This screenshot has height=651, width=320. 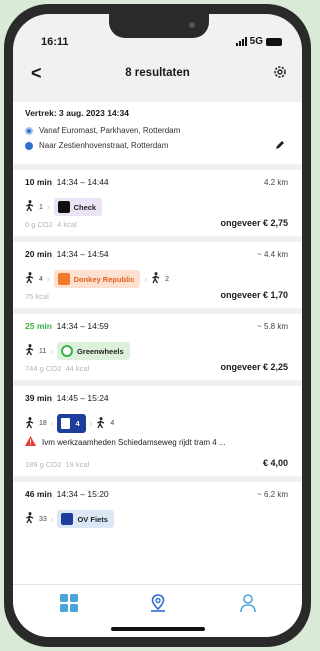 I want to click on result-impact: 0 g CO2 4 kcal, so click(x=51, y=224).